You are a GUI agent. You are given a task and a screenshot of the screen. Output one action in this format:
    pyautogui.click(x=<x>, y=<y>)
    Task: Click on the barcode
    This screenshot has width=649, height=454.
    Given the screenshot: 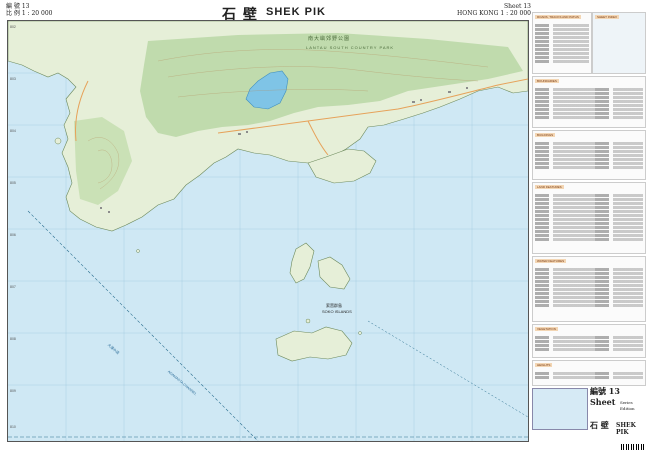 What is the action you would take?
    pyautogui.click(x=633, y=447)
    